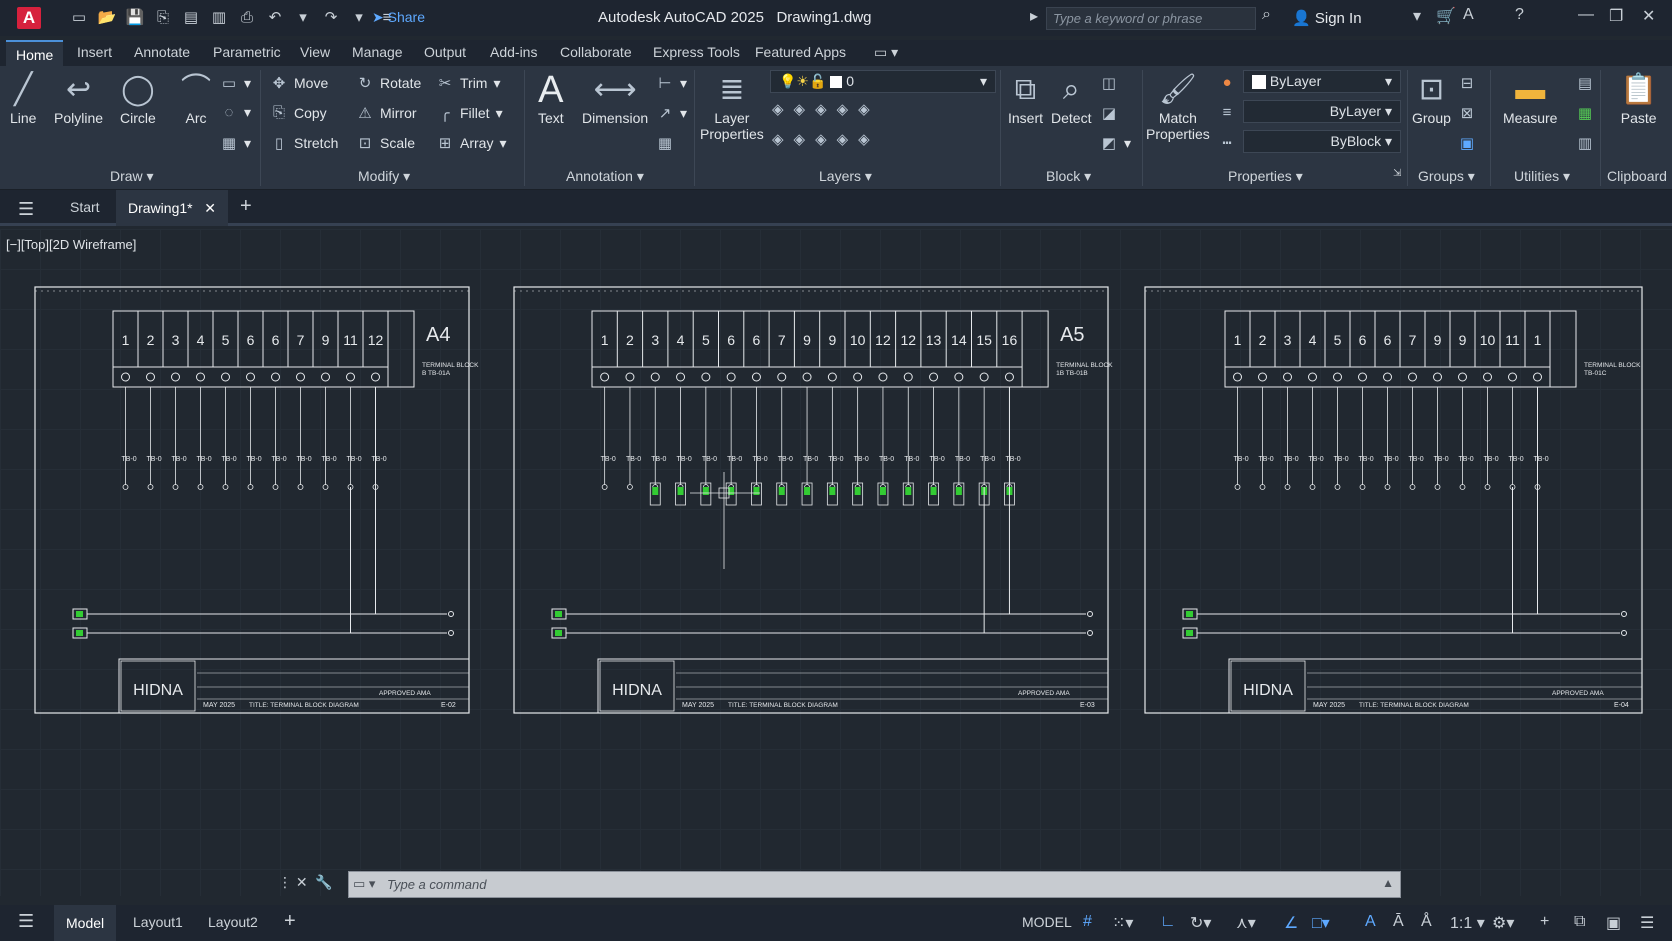  I want to click on object-snap-tracking-icon: ∠, so click(1291, 923).